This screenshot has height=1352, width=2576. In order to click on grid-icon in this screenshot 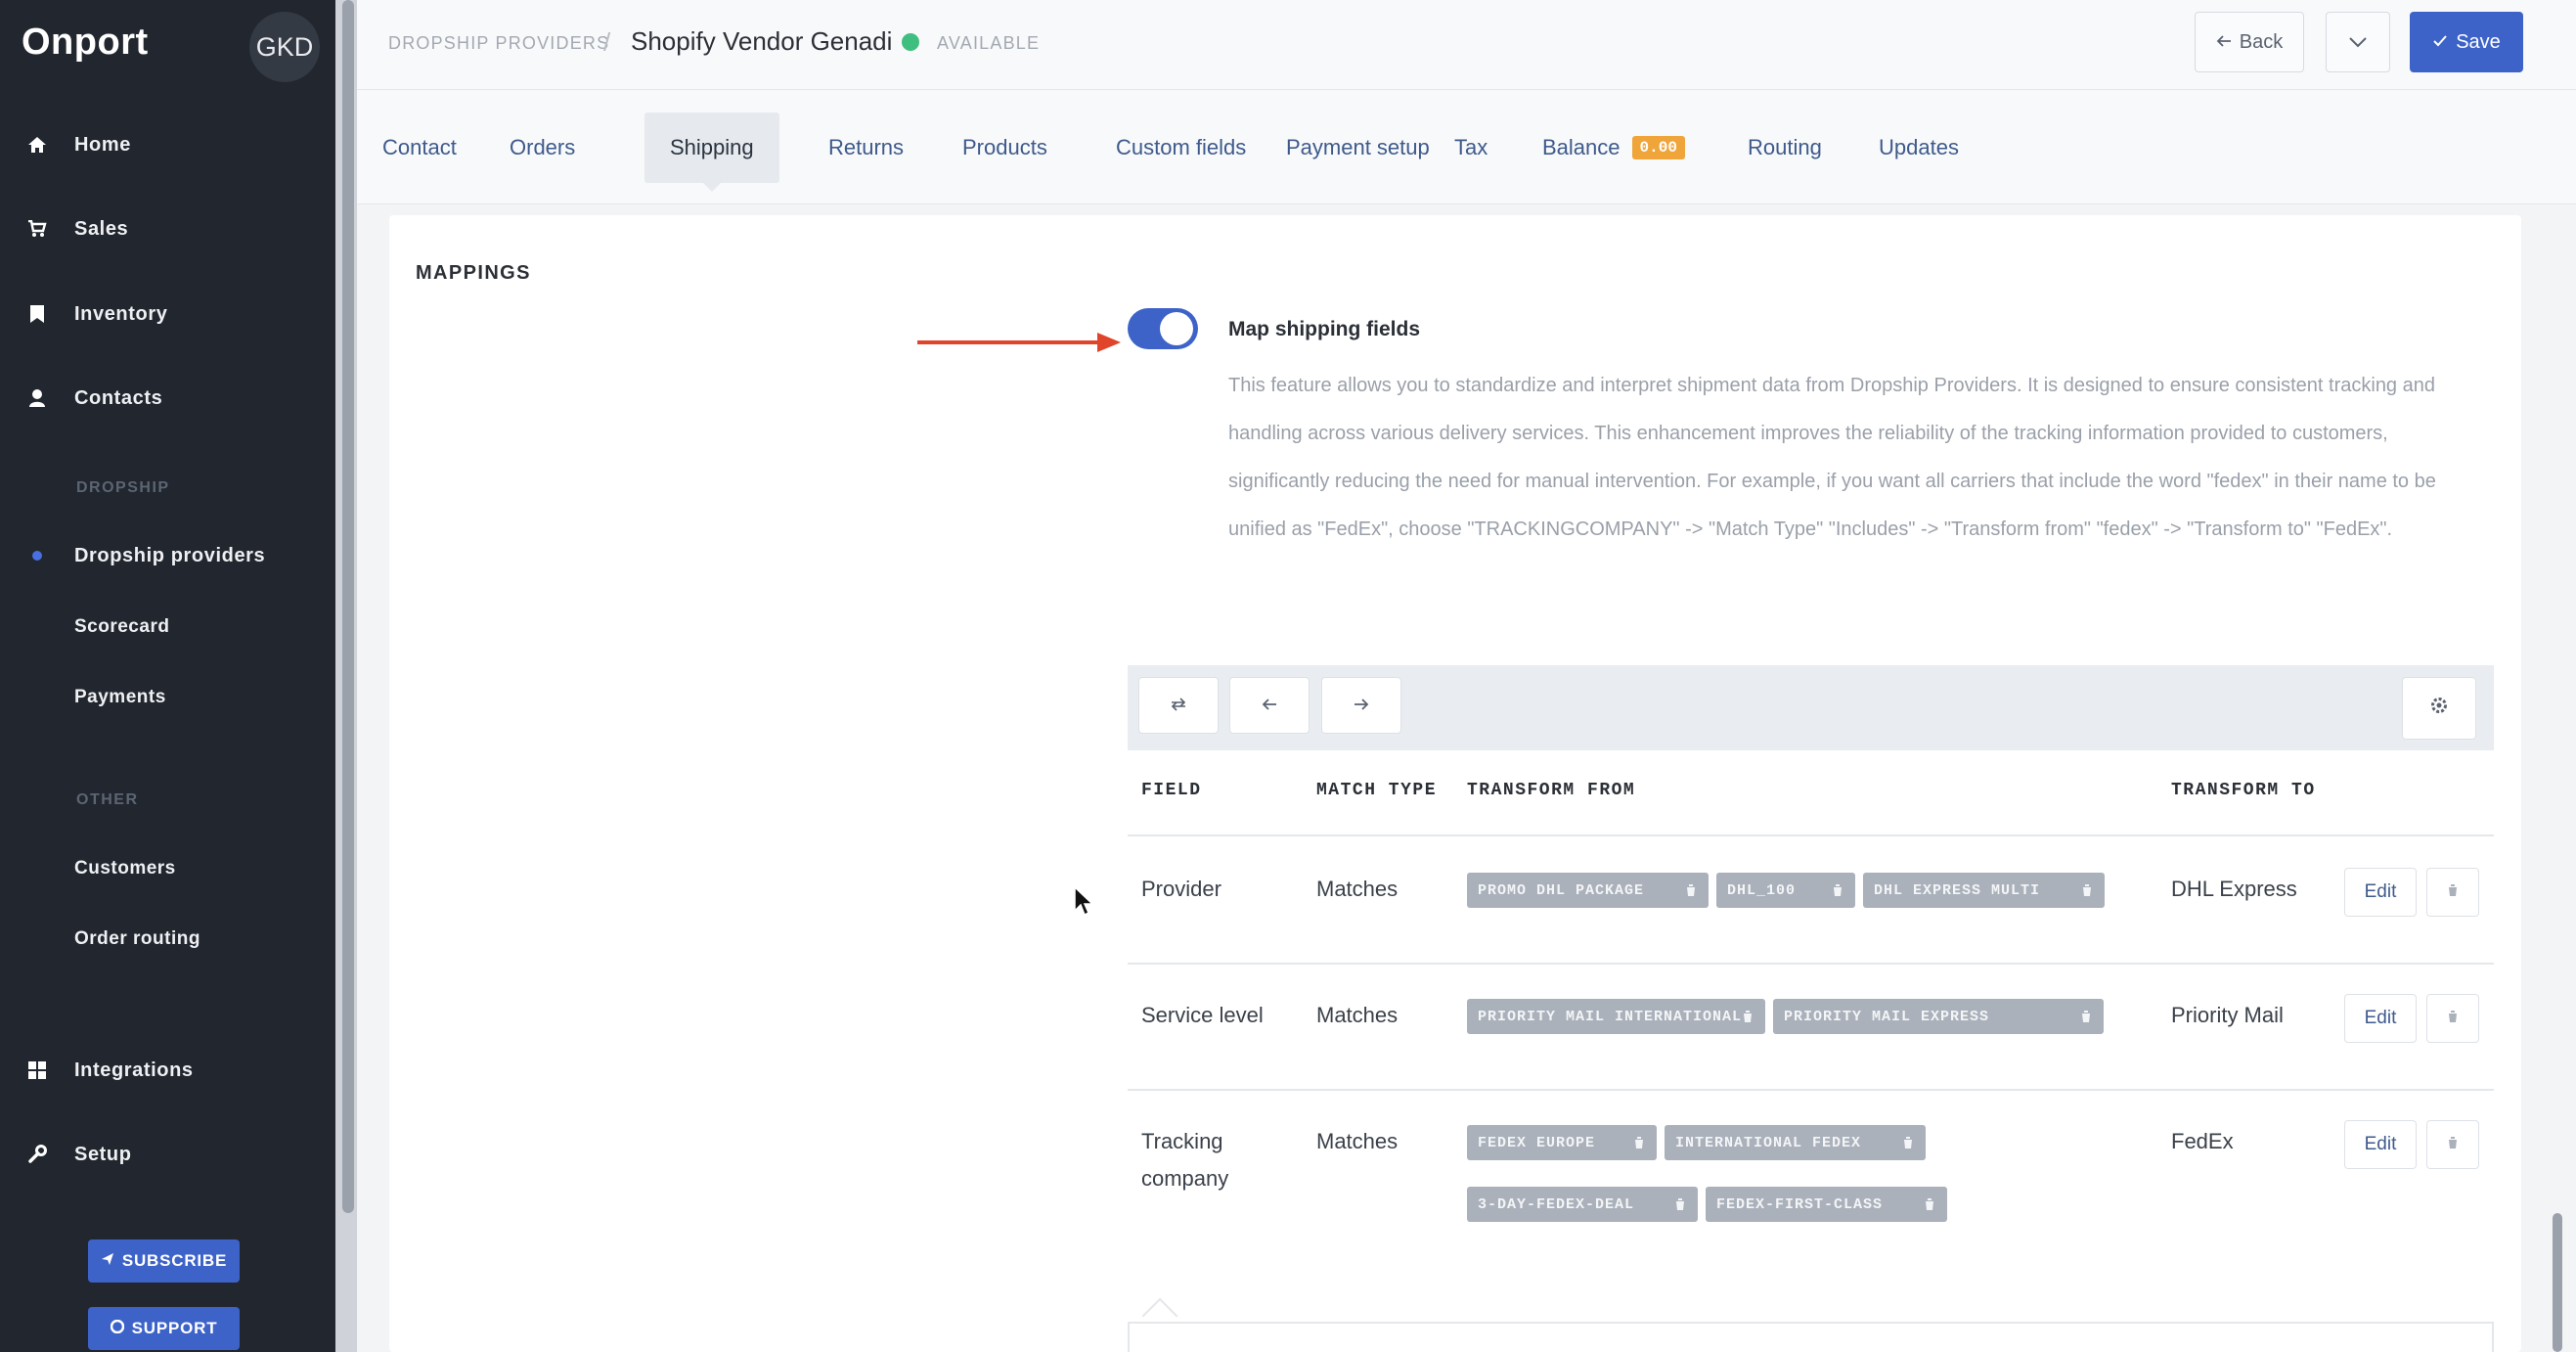, I will do `click(37, 1070)`.